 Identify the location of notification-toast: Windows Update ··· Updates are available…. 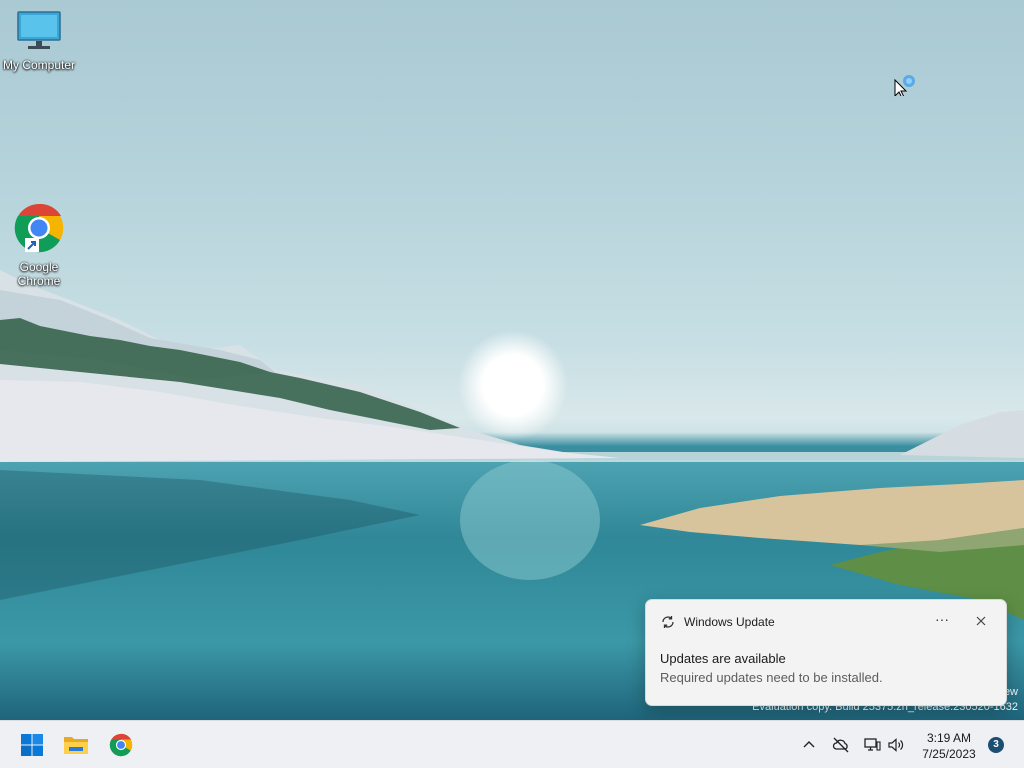
(826, 652).